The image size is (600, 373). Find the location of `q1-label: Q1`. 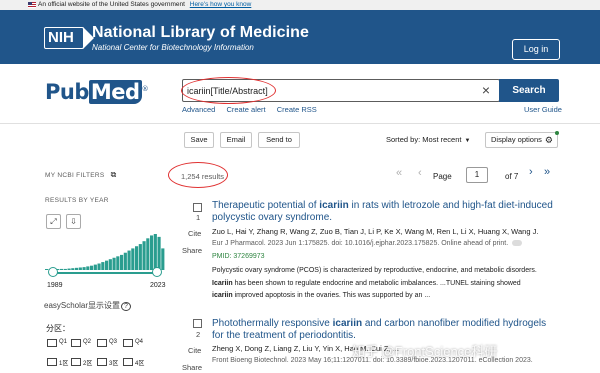

q1-label: Q1 is located at coordinates (63, 342).